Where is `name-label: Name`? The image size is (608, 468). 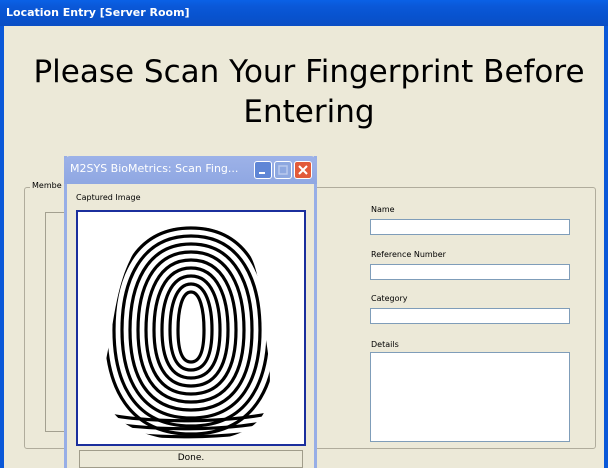
name-label: Name is located at coordinates (383, 209).